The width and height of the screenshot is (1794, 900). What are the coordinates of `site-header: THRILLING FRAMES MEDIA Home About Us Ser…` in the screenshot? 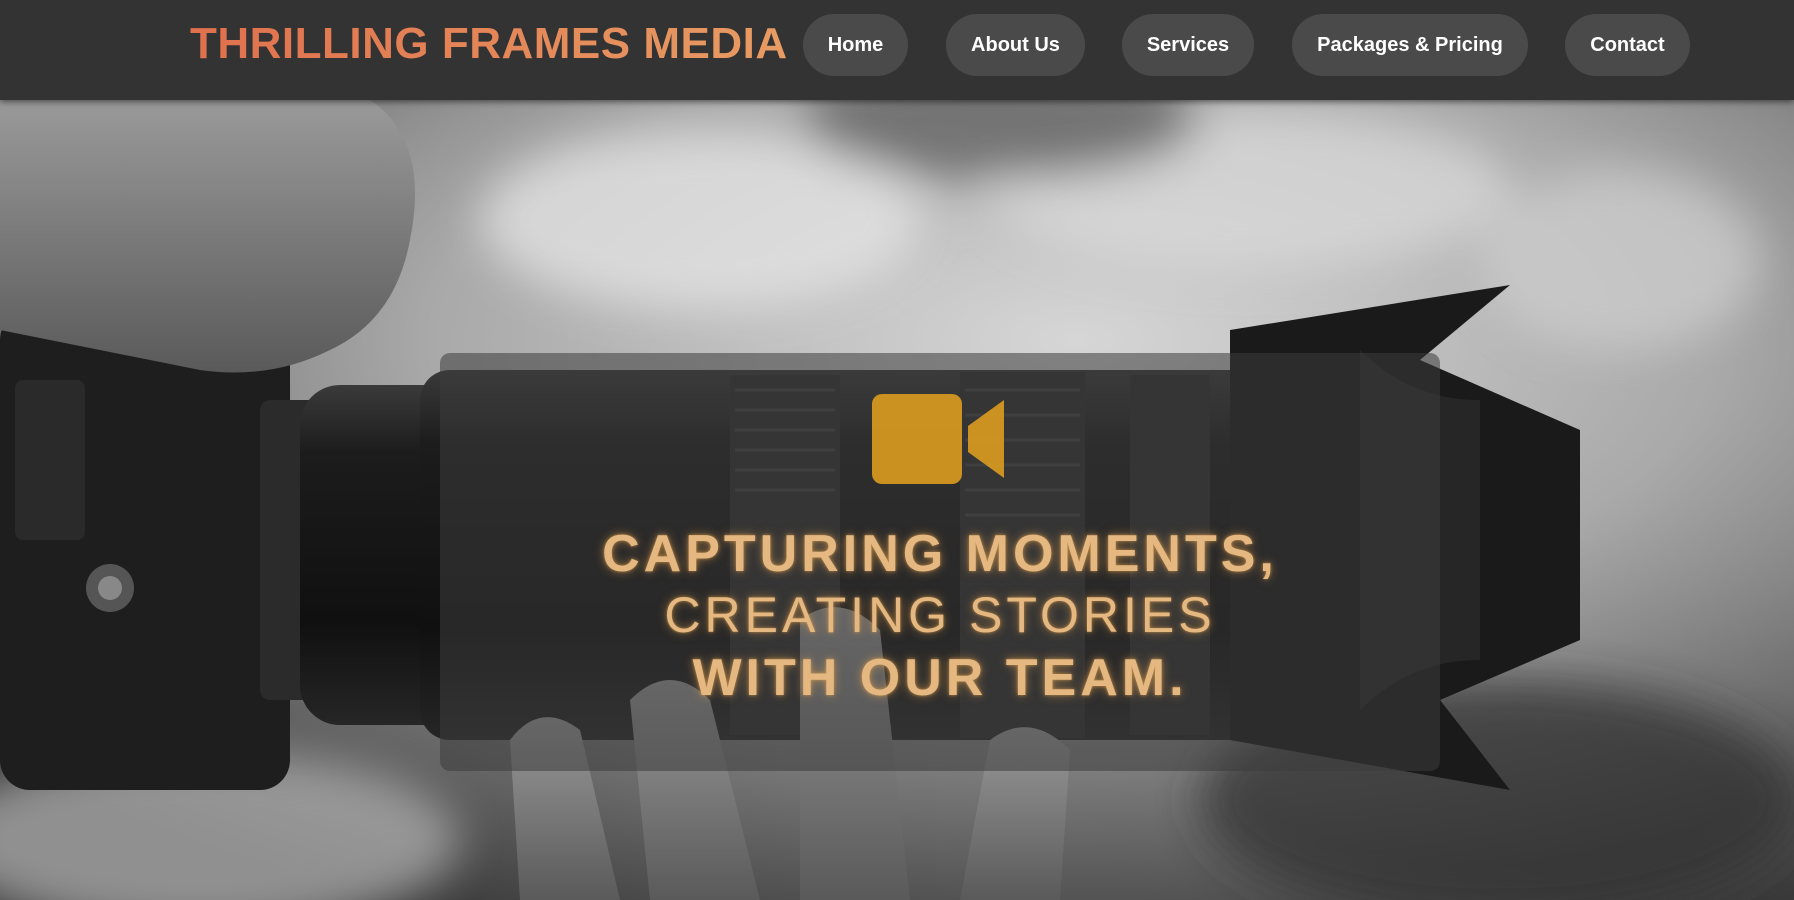 It's located at (897, 50).